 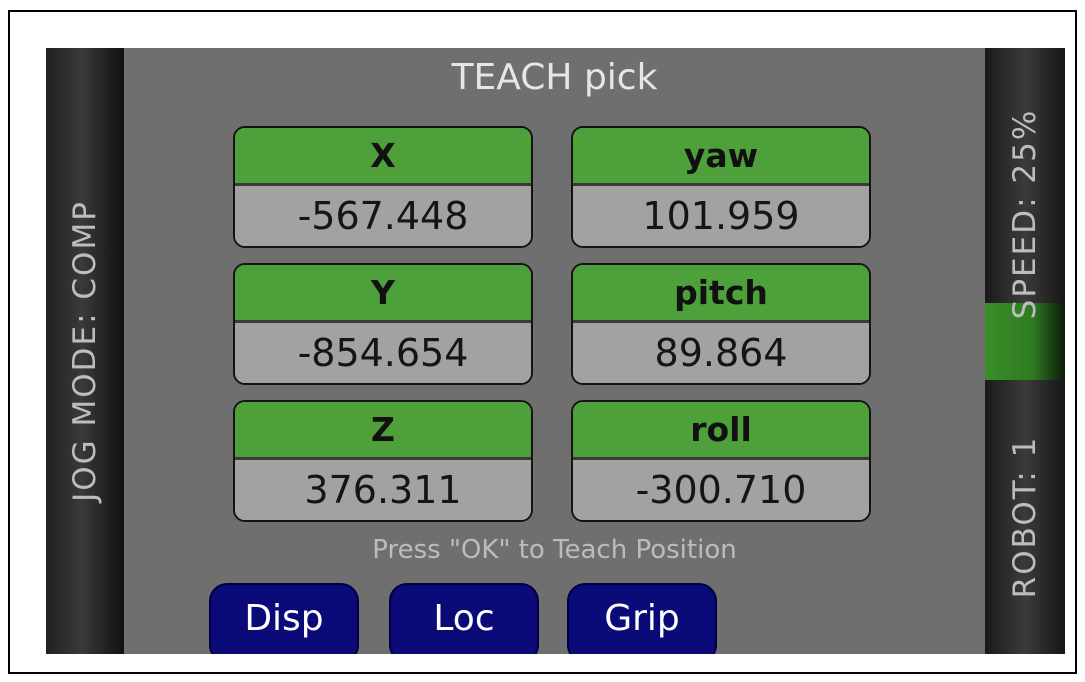 I want to click on jog-mode-bar: JOG MODE: COMP, so click(x=85, y=351).